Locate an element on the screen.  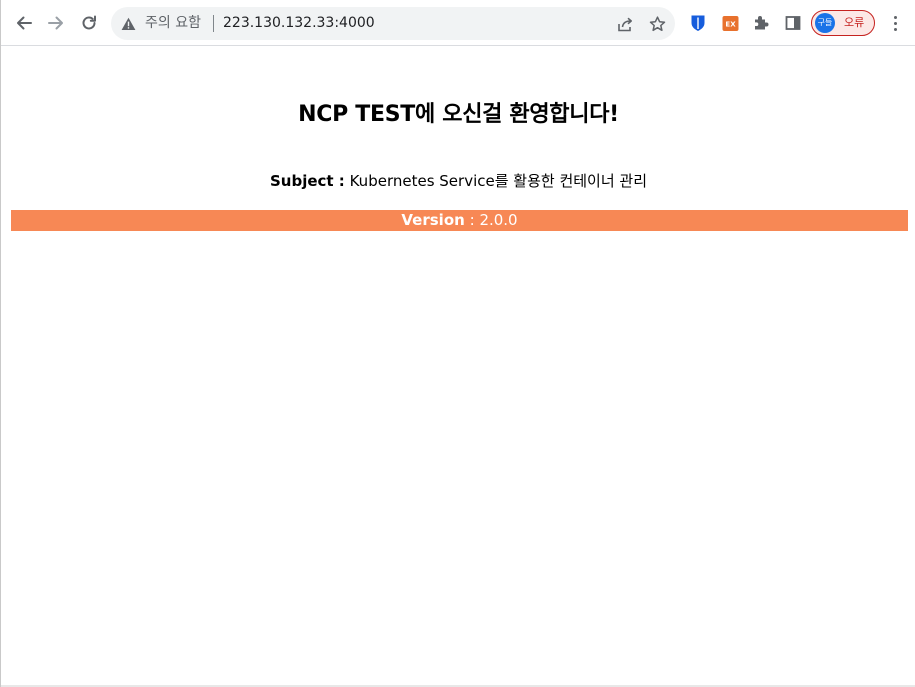
url-text: 223.130.132.33:4000 is located at coordinates (299, 23).